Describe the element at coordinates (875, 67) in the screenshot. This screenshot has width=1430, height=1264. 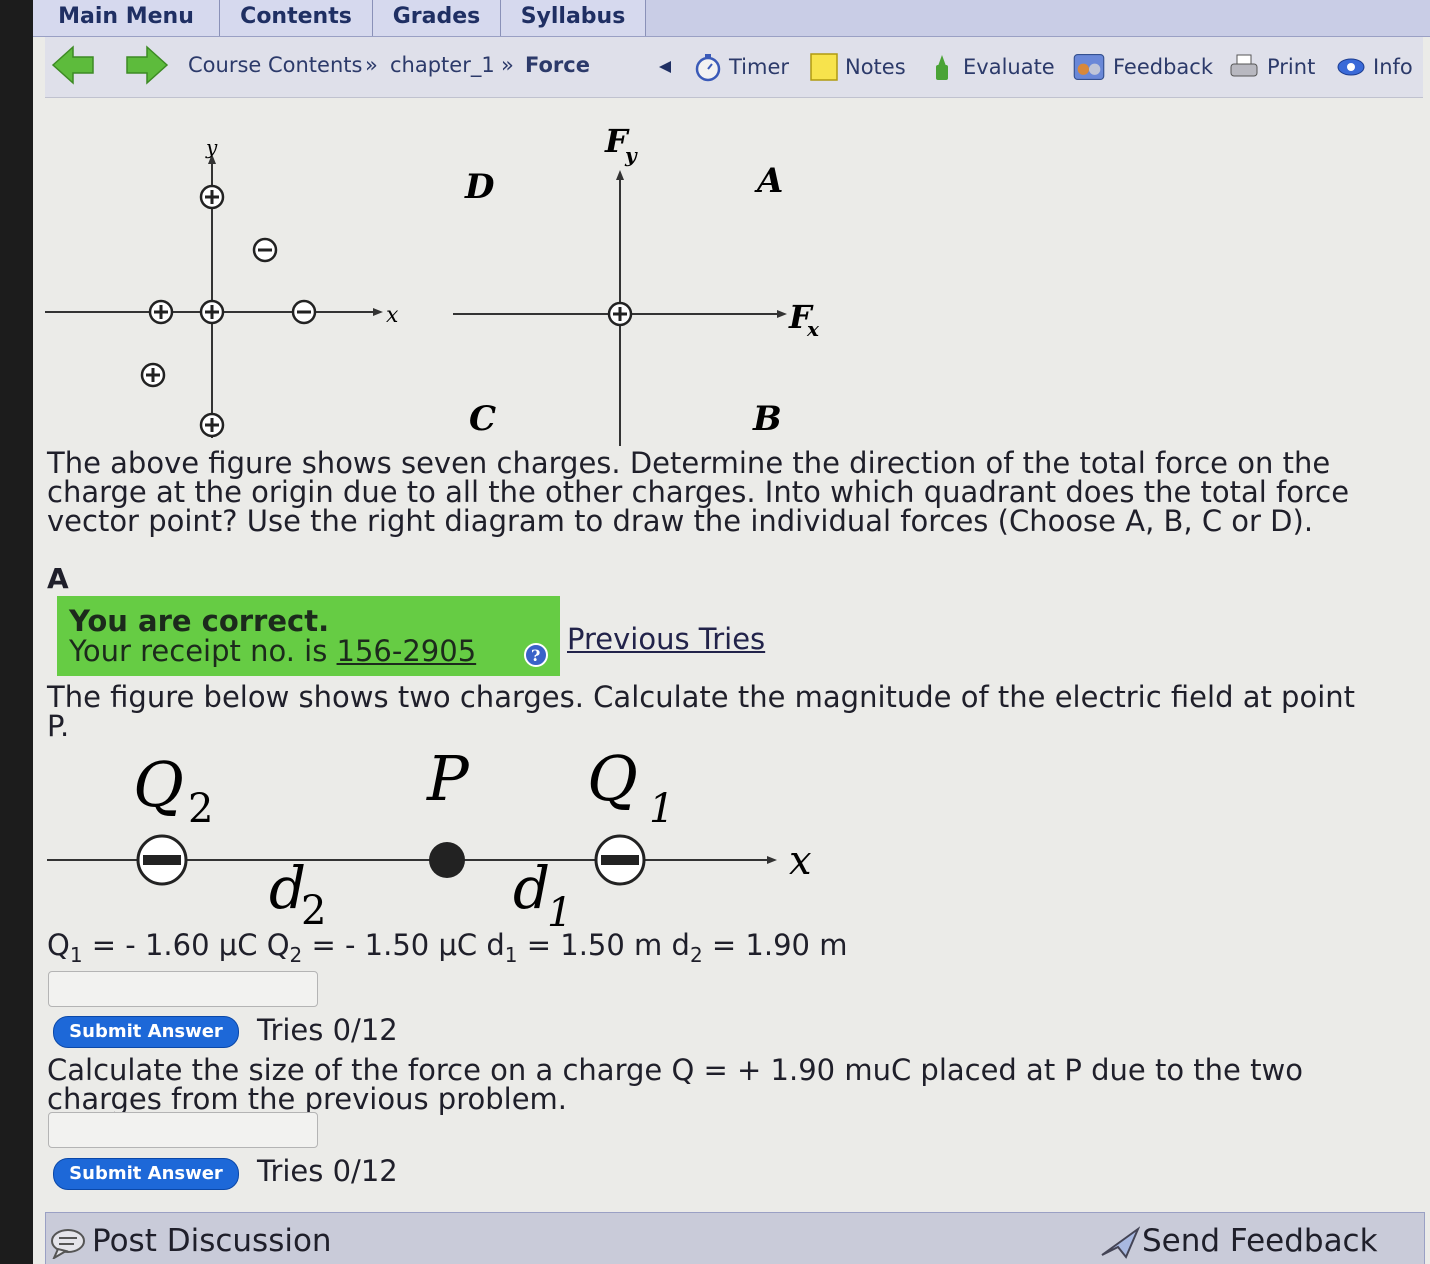
I see `notes-label: Notes` at that location.